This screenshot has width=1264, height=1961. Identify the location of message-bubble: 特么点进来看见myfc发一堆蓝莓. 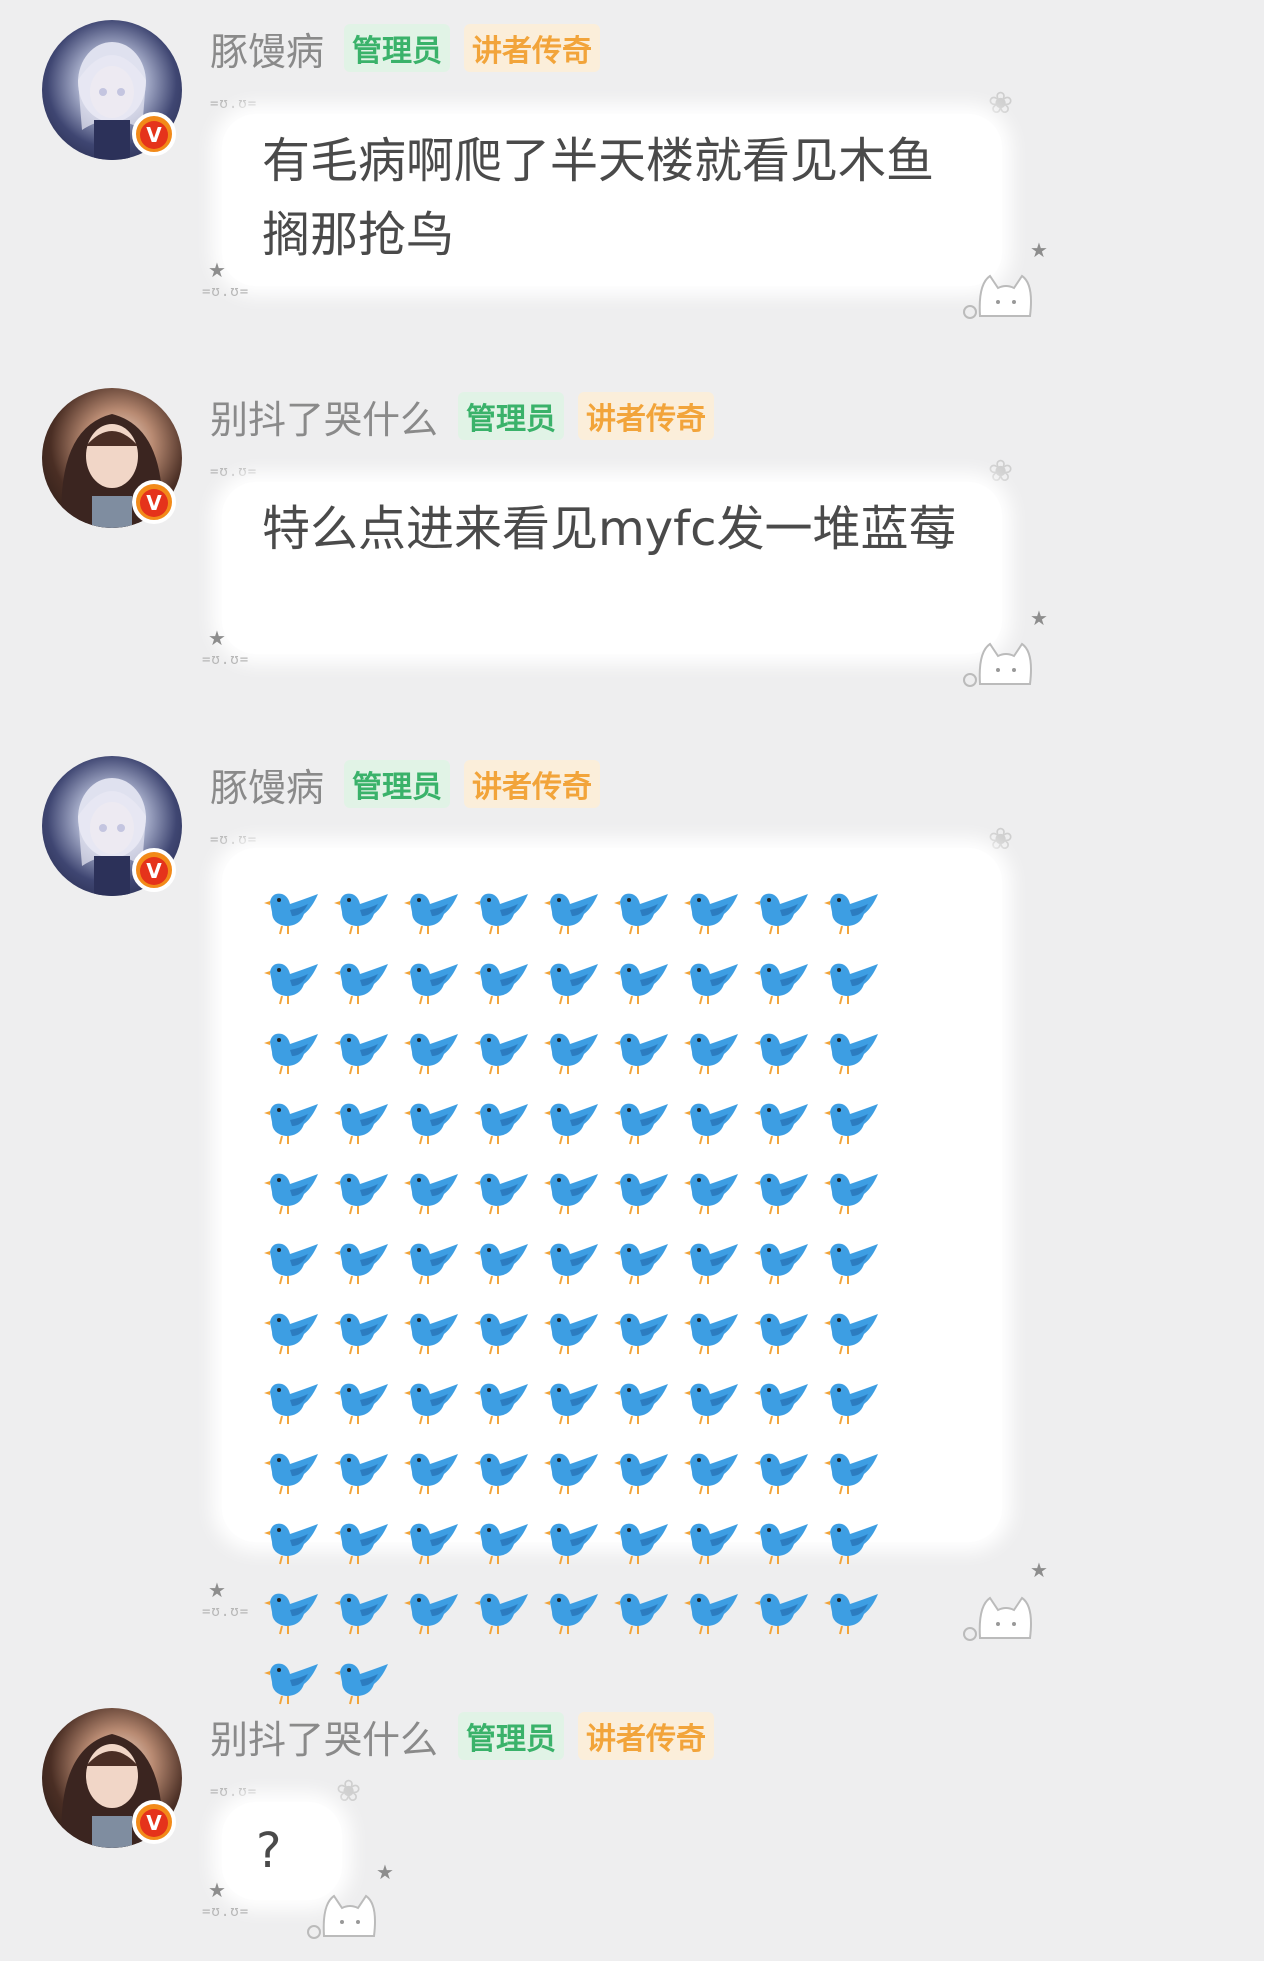
(612, 568).